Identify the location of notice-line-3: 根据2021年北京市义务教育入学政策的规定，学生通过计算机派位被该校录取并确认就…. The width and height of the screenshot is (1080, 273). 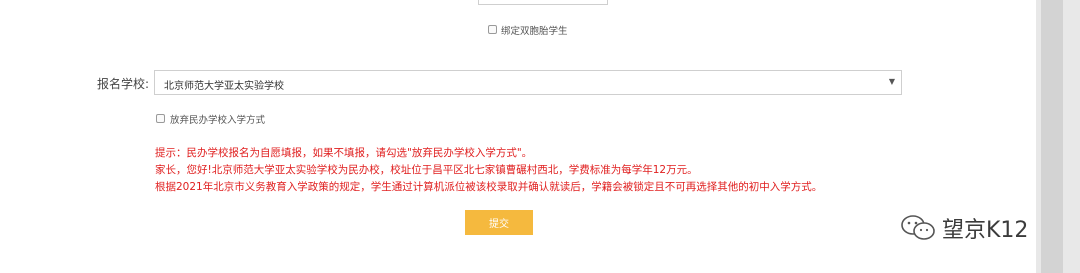
(489, 187).